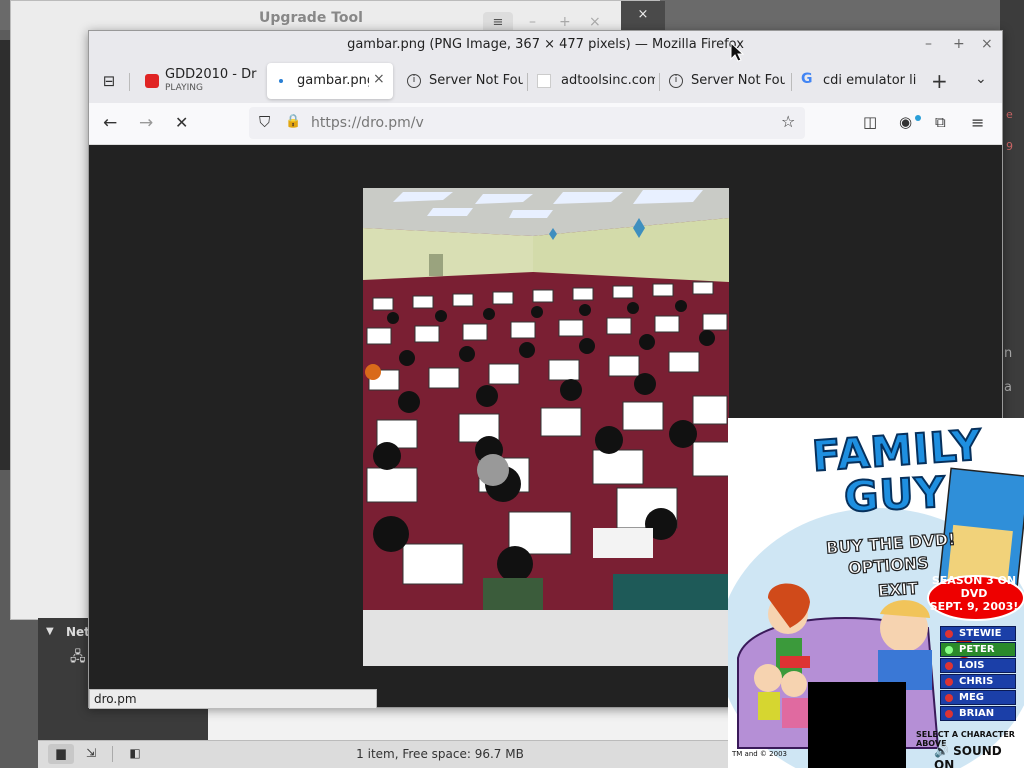 The width and height of the screenshot is (1024, 768). What do you see at coordinates (440, 754) in the screenshot?
I see `file-manager-status-text: 1 item, Free space: 96.7 MB` at bounding box center [440, 754].